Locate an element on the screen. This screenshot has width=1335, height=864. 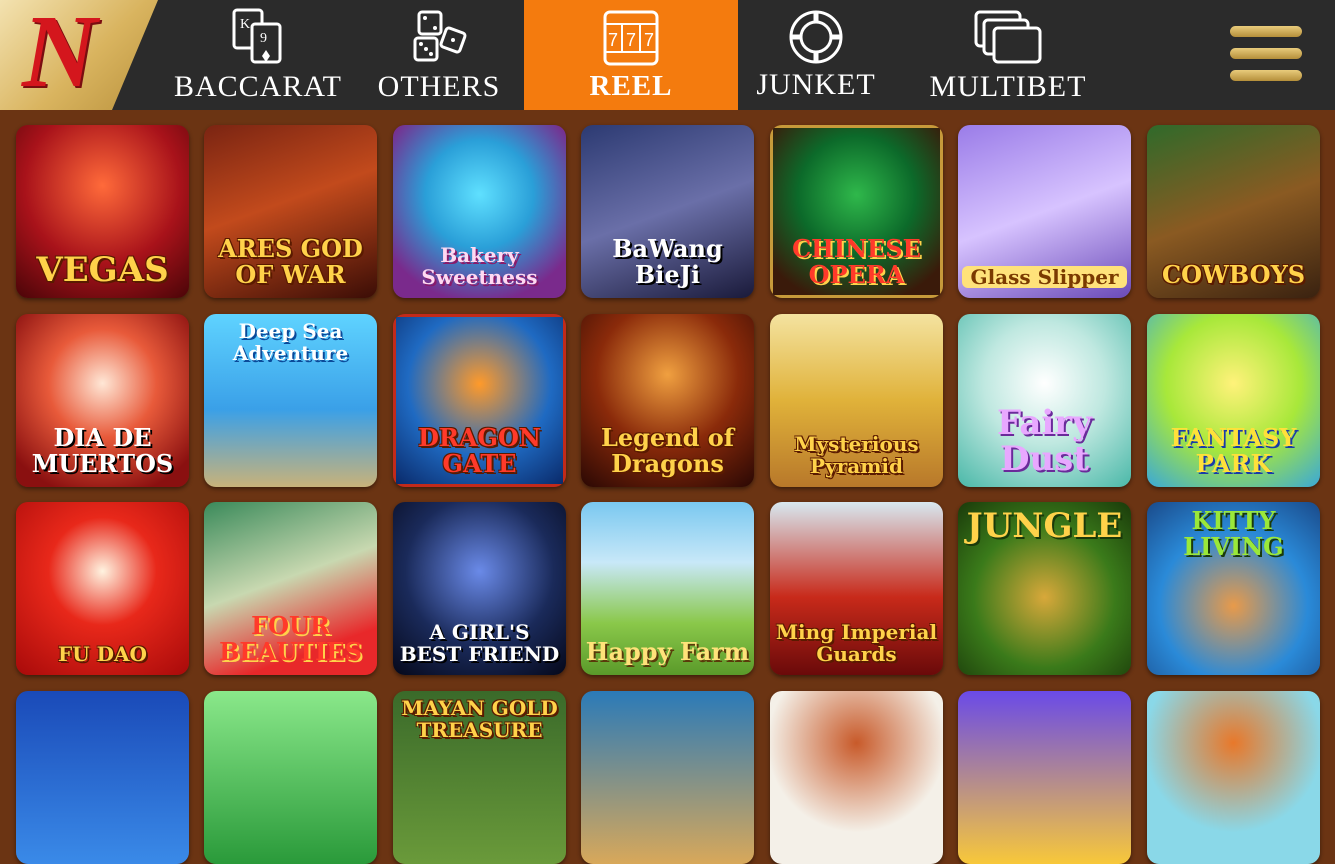
game-title: FOUR BEAUTIES is located at coordinates (290, 638).